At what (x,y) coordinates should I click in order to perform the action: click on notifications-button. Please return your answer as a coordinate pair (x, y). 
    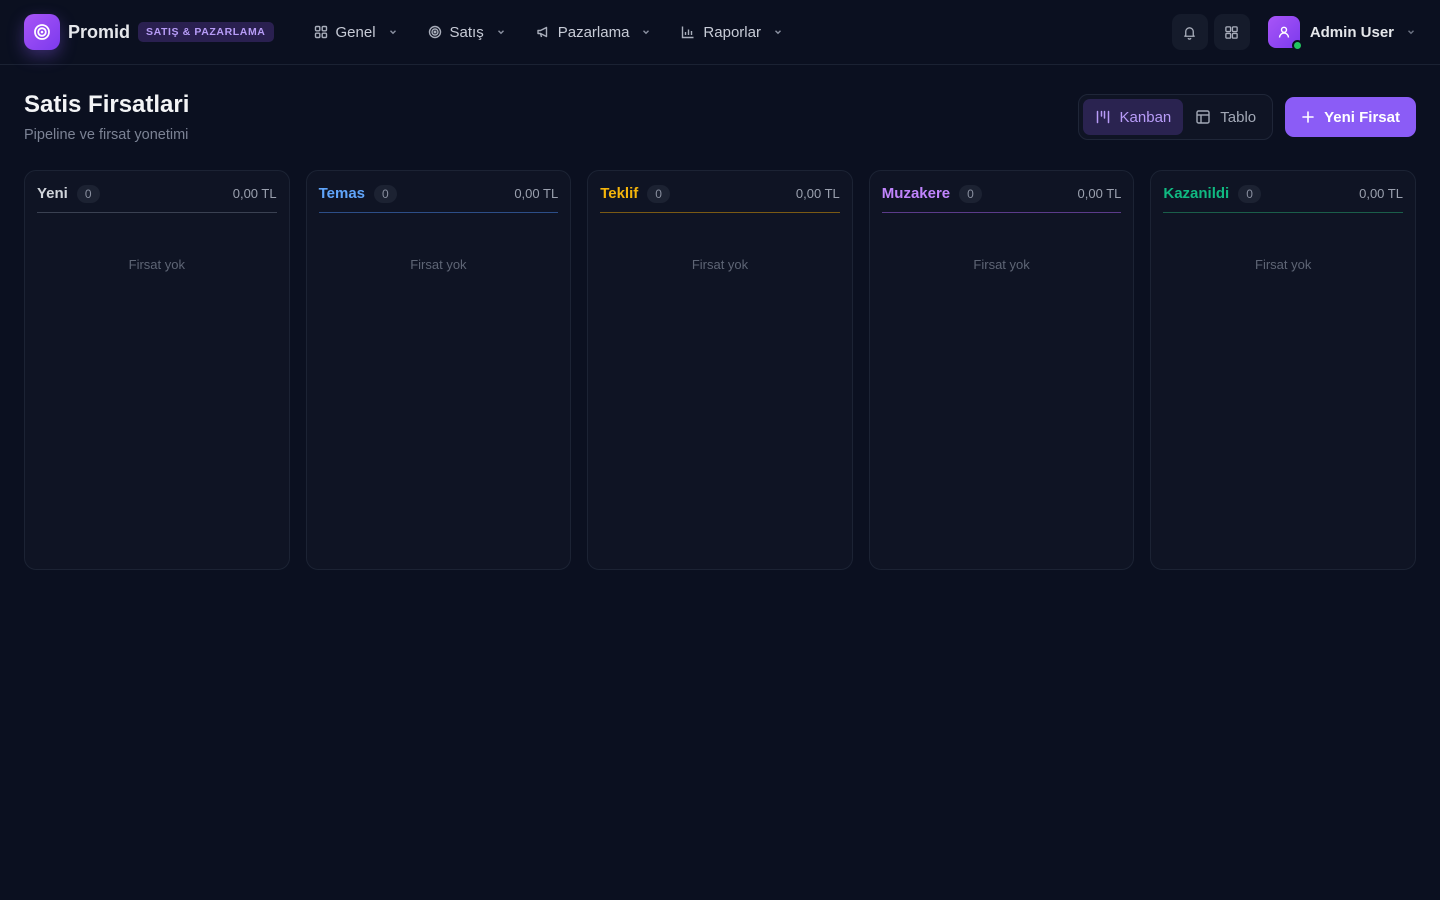
    Looking at the image, I should click on (1189, 32).